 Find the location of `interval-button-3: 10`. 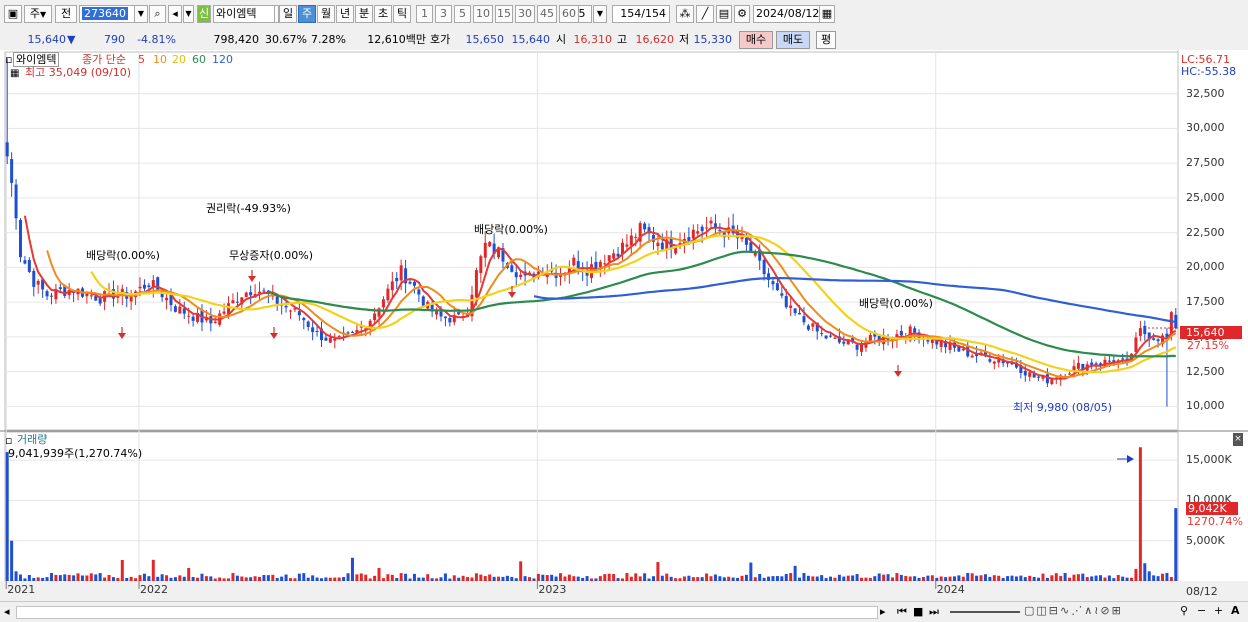

interval-button-3: 10 is located at coordinates (483, 14).